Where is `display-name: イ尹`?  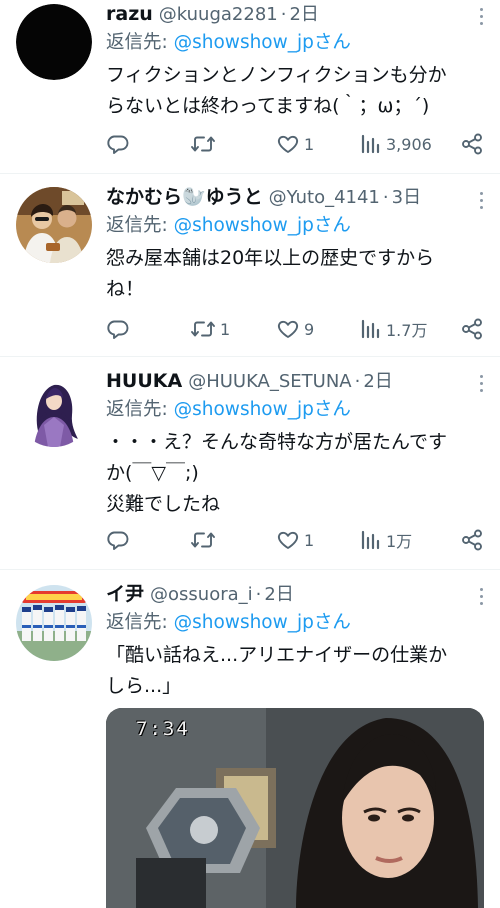
display-name: イ尹 is located at coordinates (125, 594).